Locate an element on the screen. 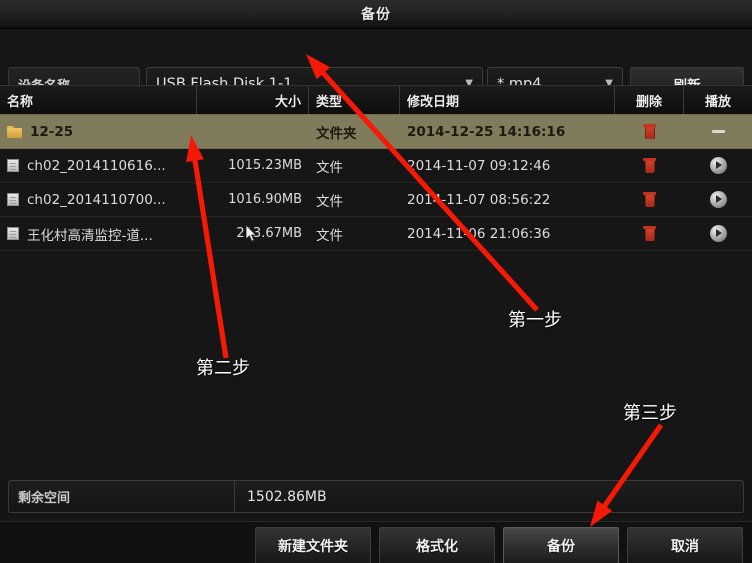 The height and width of the screenshot is (563, 752). cell-name: 12-25 is located at coordinates (98, 131).